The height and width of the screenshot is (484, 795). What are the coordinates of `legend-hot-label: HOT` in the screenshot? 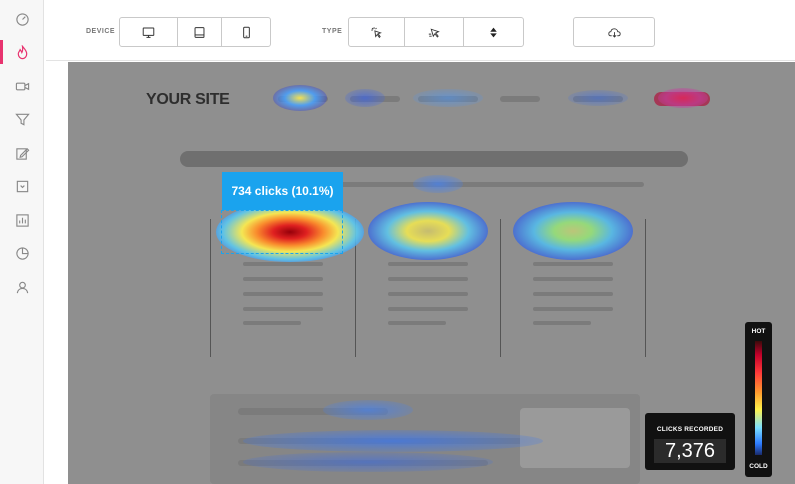 It's located at (758, 331).